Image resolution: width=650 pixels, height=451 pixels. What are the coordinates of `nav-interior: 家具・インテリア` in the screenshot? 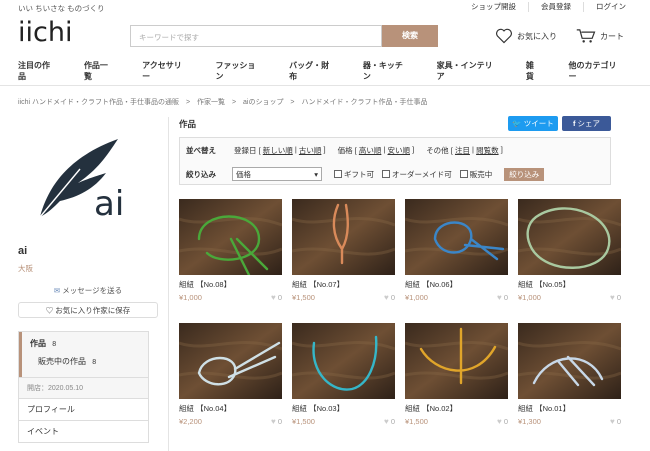 It's located at (468, 71).